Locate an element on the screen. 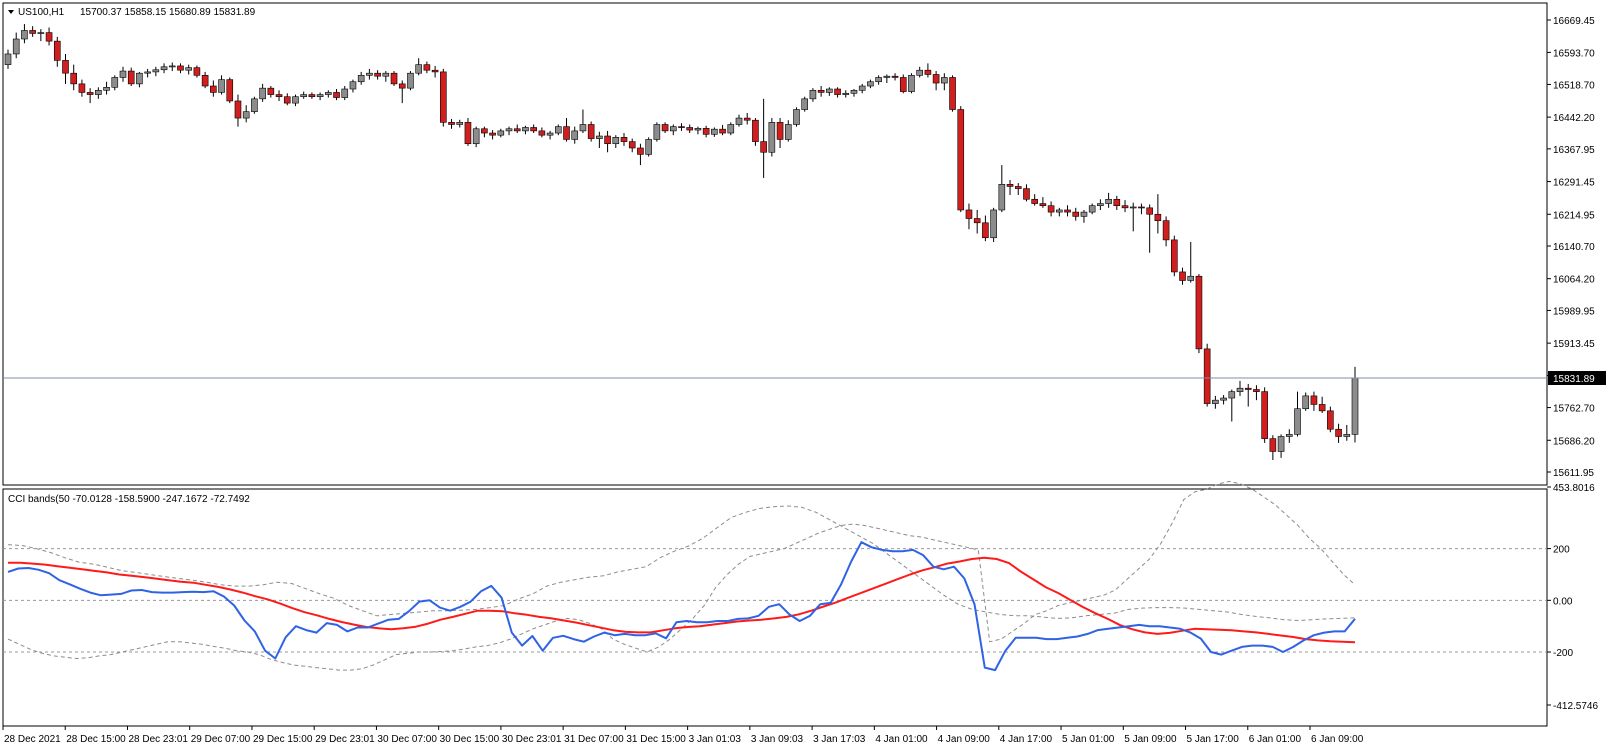 This screenshot has width=1608, height=752. time-tick-label: 30 Dec 07:00 is located at coordinates (407, 739).